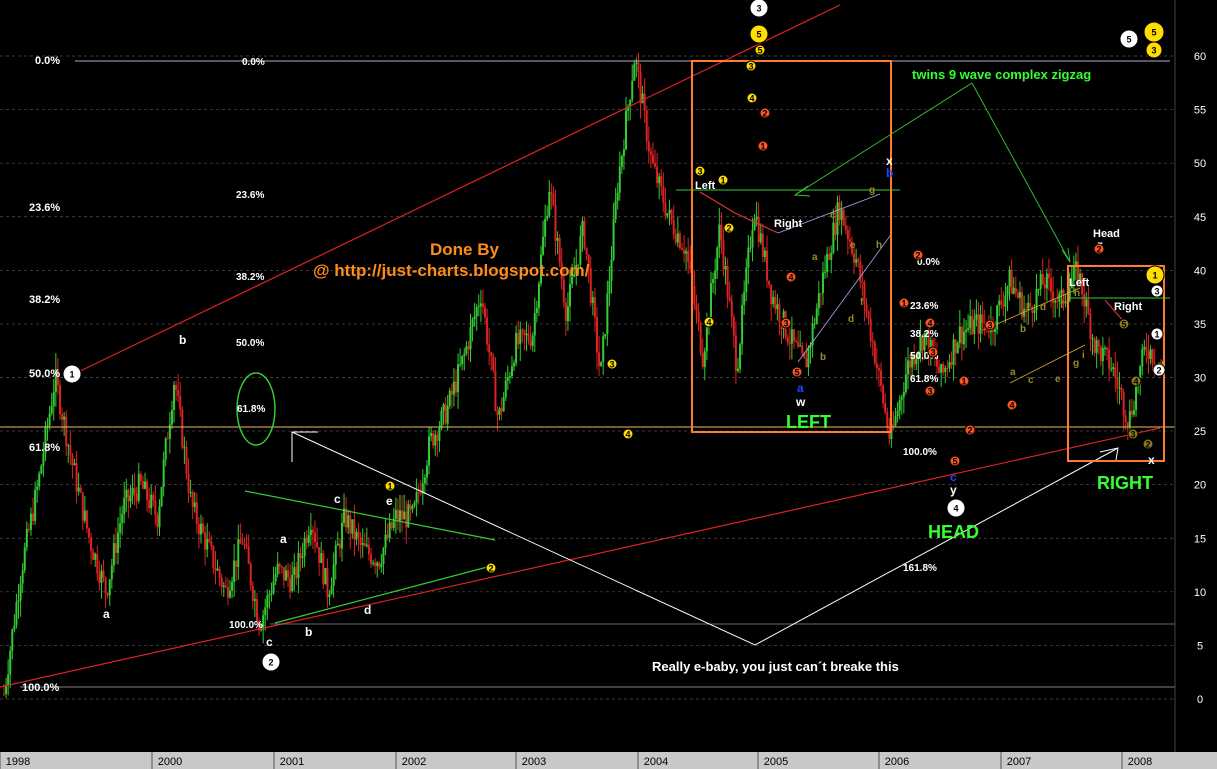 The height and width of the screenshot is (769, 1217). What do you see at coordinates (970, 430) in the screenshot?
I see `orange-wave-11: 2` at bounding box center [970, 430].